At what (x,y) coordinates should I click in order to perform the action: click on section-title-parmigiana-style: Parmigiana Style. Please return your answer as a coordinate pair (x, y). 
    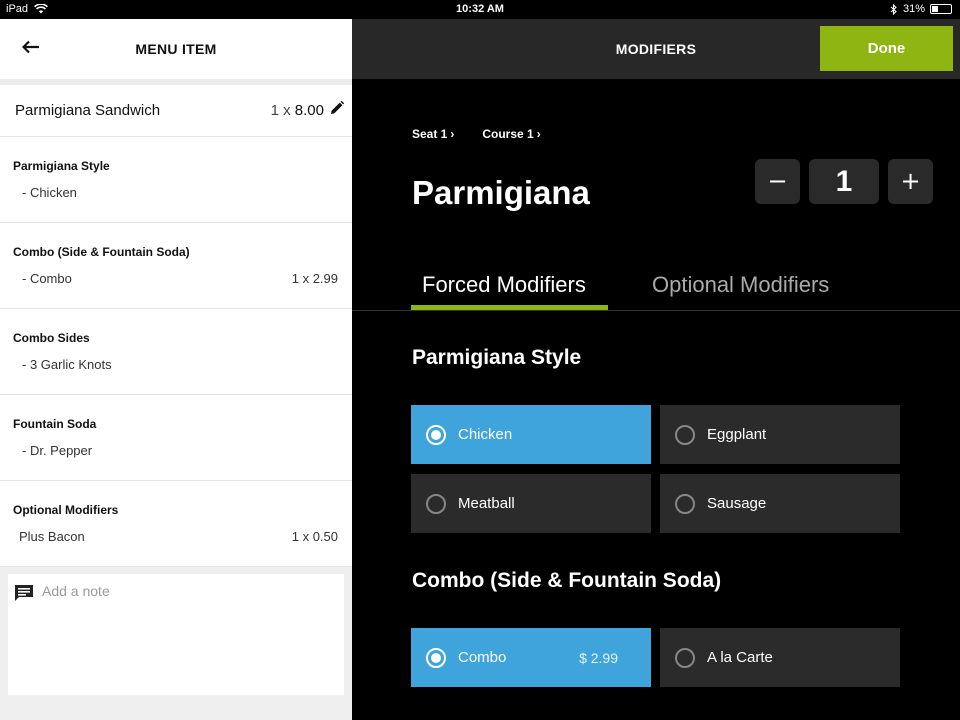
    Looking at the image, I should click on (497, 357).